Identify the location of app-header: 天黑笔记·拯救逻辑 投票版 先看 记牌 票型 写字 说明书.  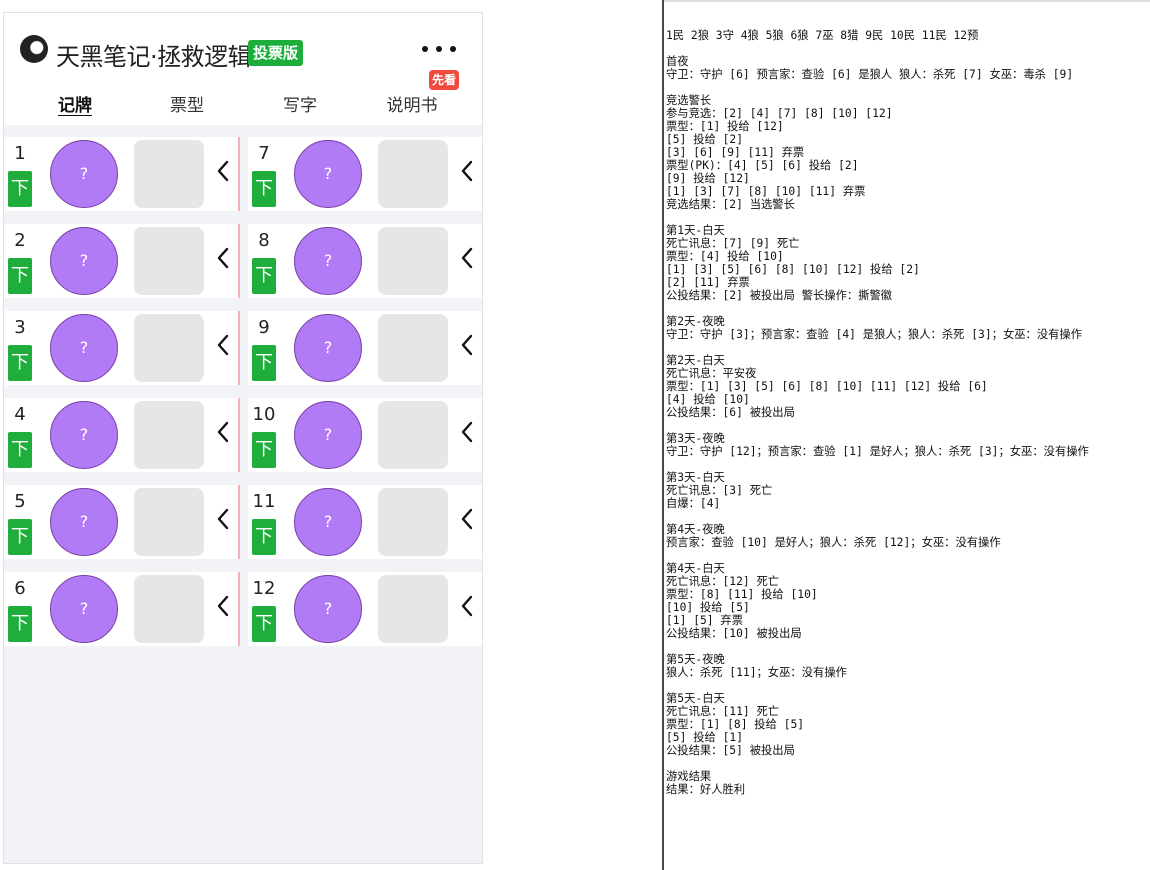
(243, 69).